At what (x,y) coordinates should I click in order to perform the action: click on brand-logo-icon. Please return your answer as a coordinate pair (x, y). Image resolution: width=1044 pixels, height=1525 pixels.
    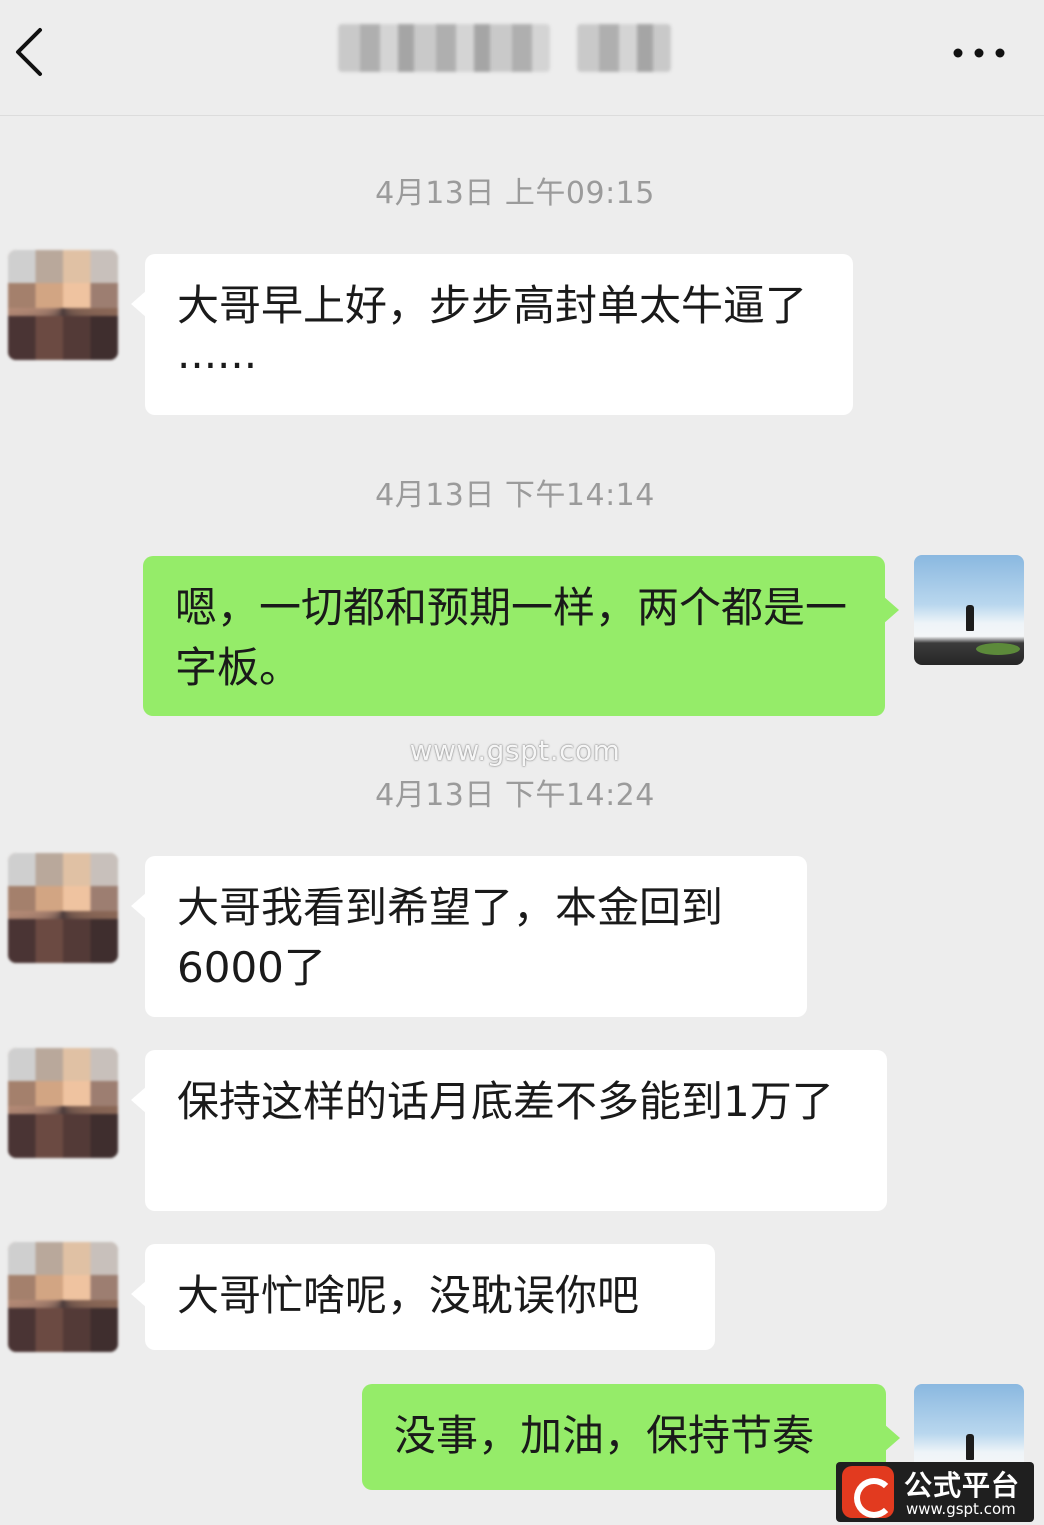
    Looking at the image, I should click on (868, 1492).